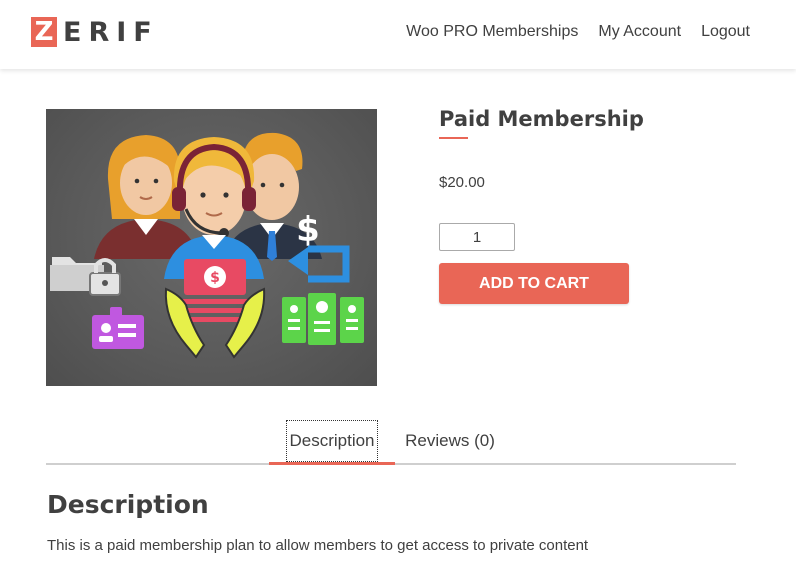 This screenshot has height=580, width=796. Describe the element at coordinates (541, 119) in the screenshot. I see `product-title: Paid Membership` at that location.